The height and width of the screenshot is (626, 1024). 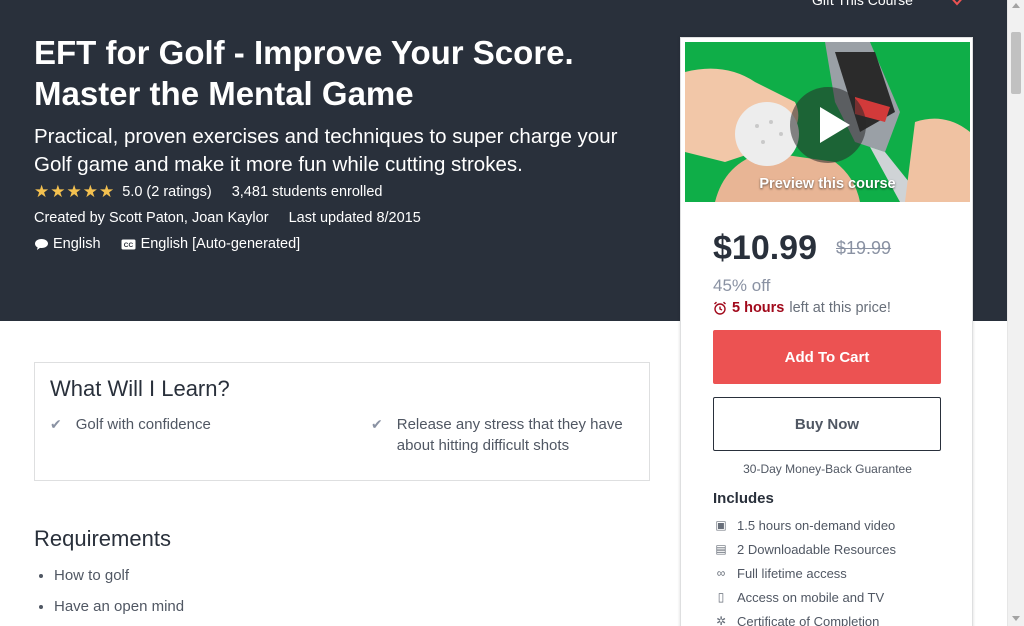 What do you see at coordinates (827, 357) in the screenshot?
I see `add-to-cart-button: Add To Cart` at bounding box center [827, 357].